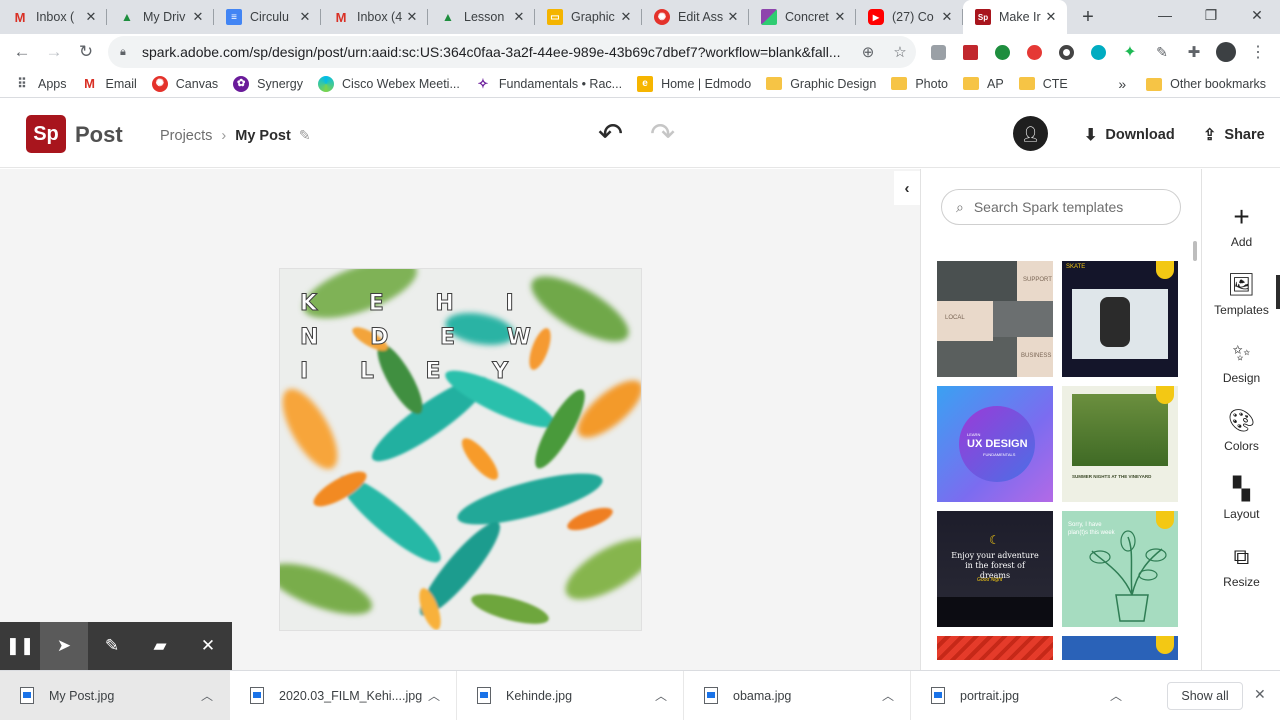 Image resolution: width=1280 pixels, height=720 pixels. I want to click on rail-resize: ⧉ Resize, so click(1241, 566).